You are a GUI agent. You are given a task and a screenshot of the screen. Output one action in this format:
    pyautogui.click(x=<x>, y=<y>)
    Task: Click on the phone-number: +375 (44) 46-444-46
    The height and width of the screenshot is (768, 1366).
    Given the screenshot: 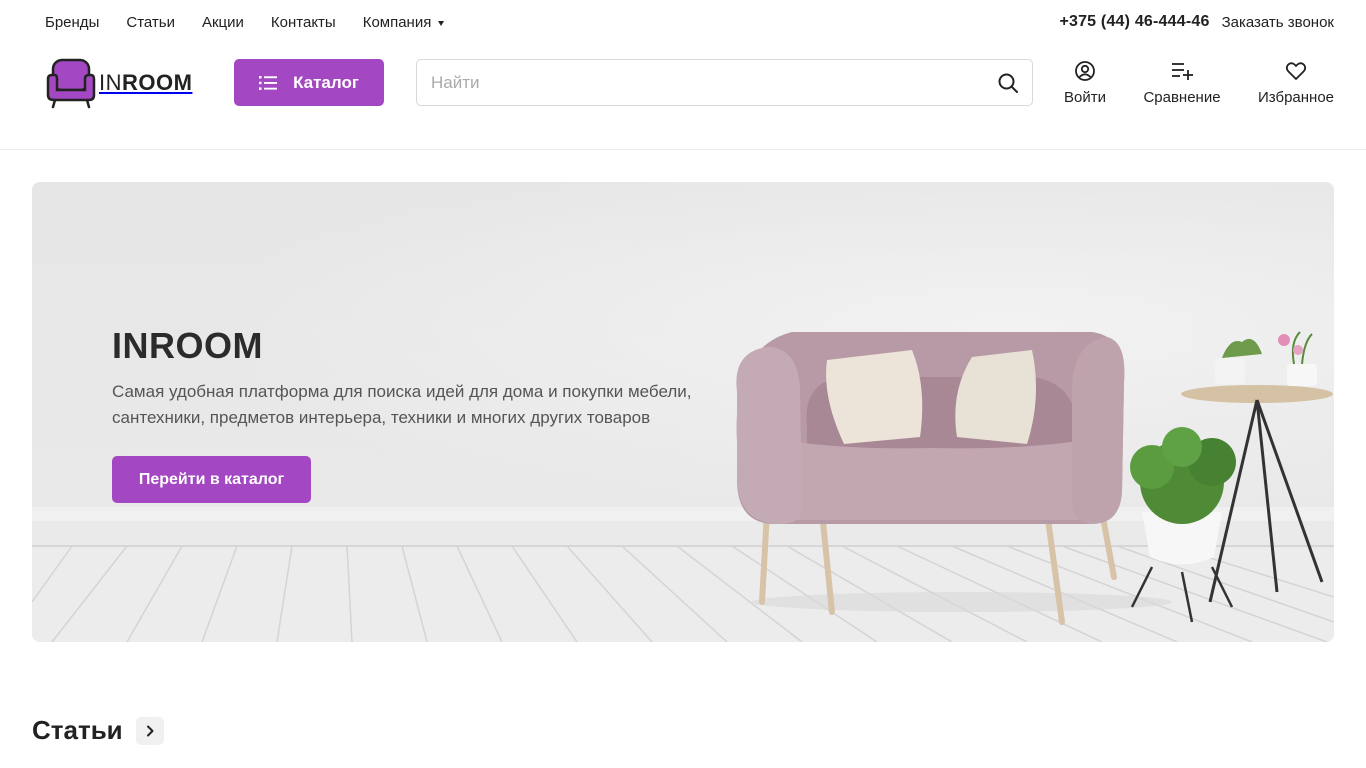 What is the action you would take?
    pyautogui.click(x=1134, y=22)
    